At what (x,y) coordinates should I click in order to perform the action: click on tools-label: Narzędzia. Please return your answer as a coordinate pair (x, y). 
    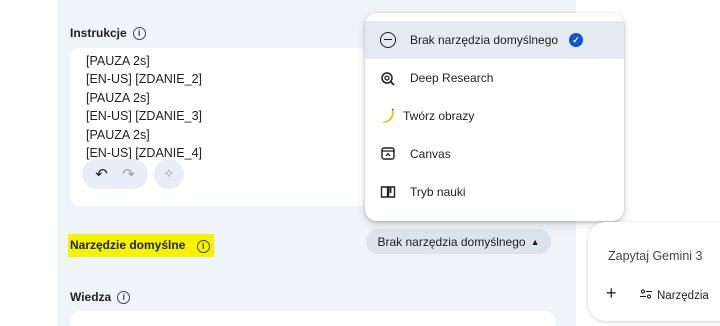
    Looking at the image, I should click on (683, 295).